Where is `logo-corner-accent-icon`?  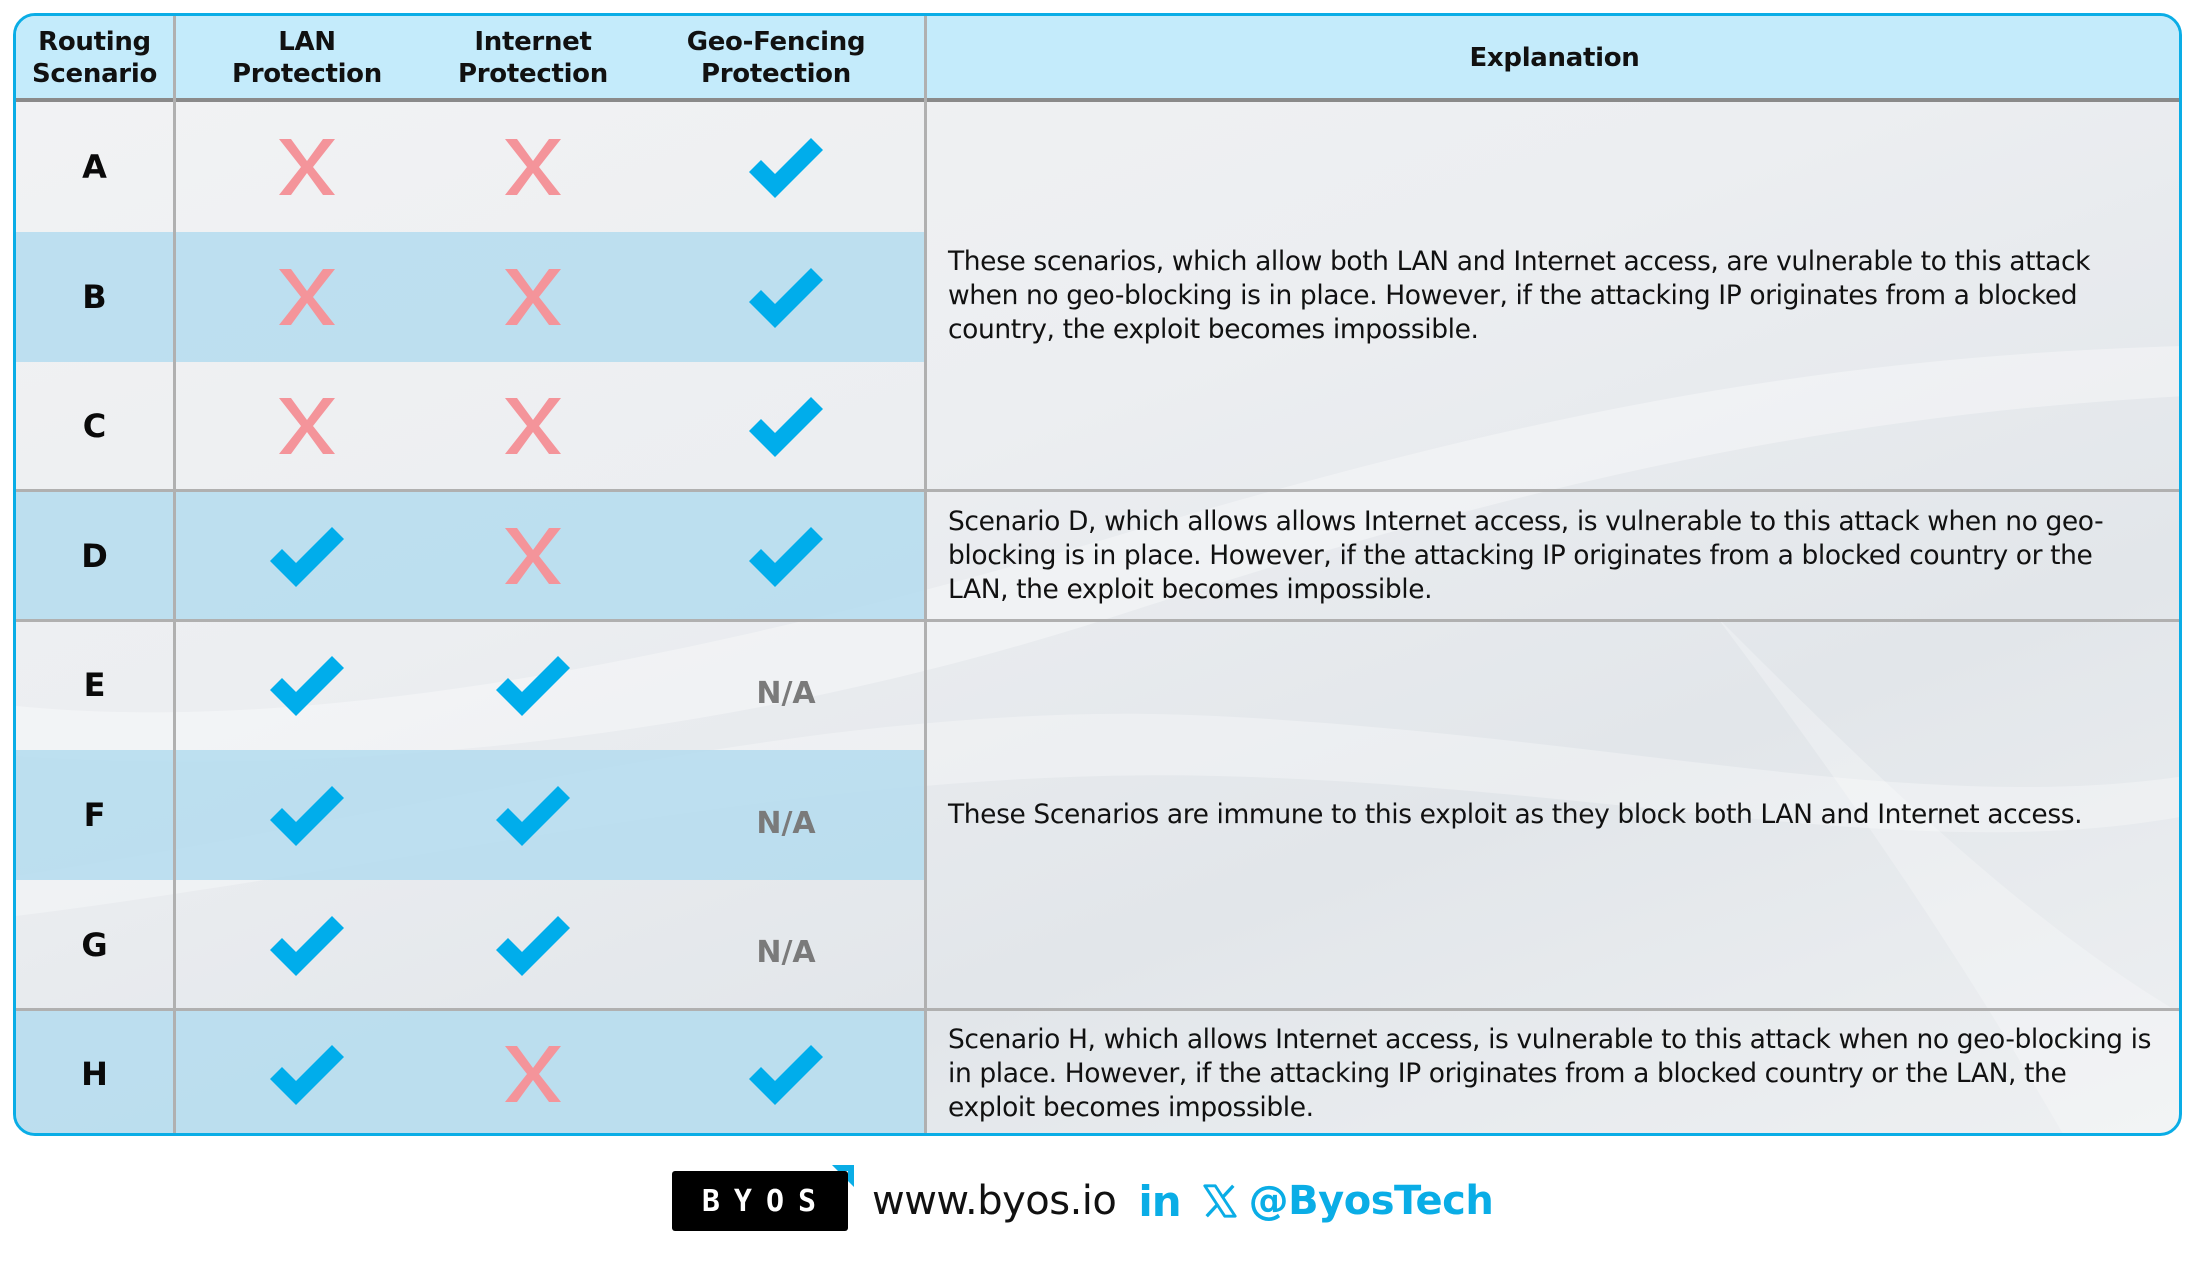
logo-corner-accent-icon is located at coordinates (843, 1176).